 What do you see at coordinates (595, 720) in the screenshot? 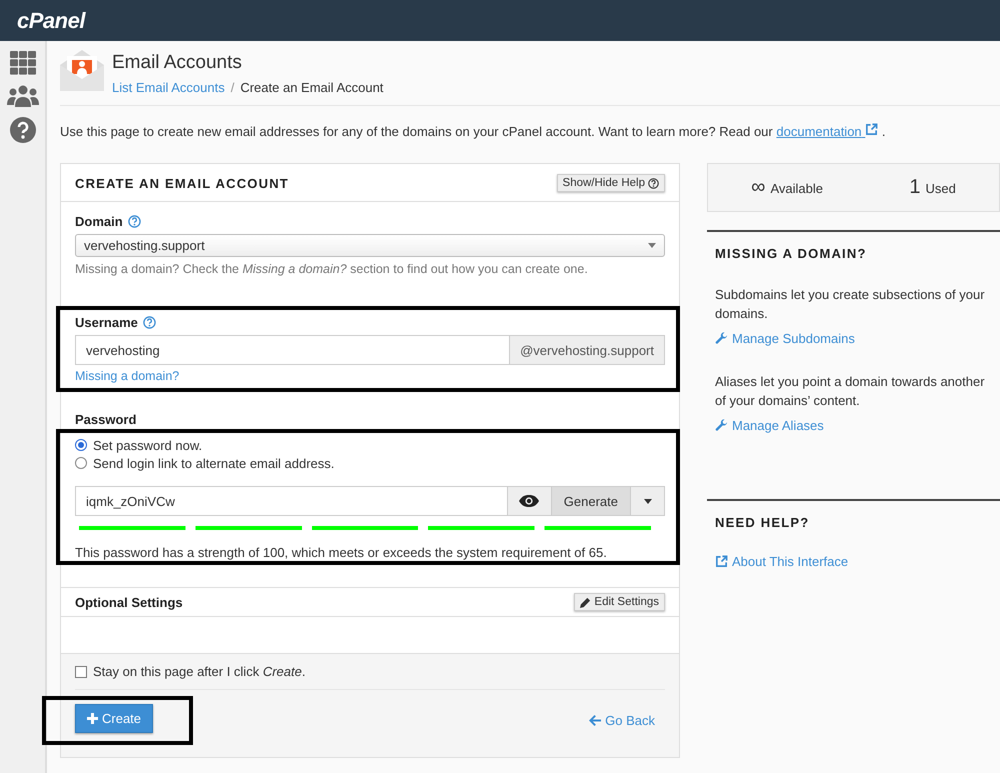
I see `arrow-left-icon` at bounding box center [595, 720].